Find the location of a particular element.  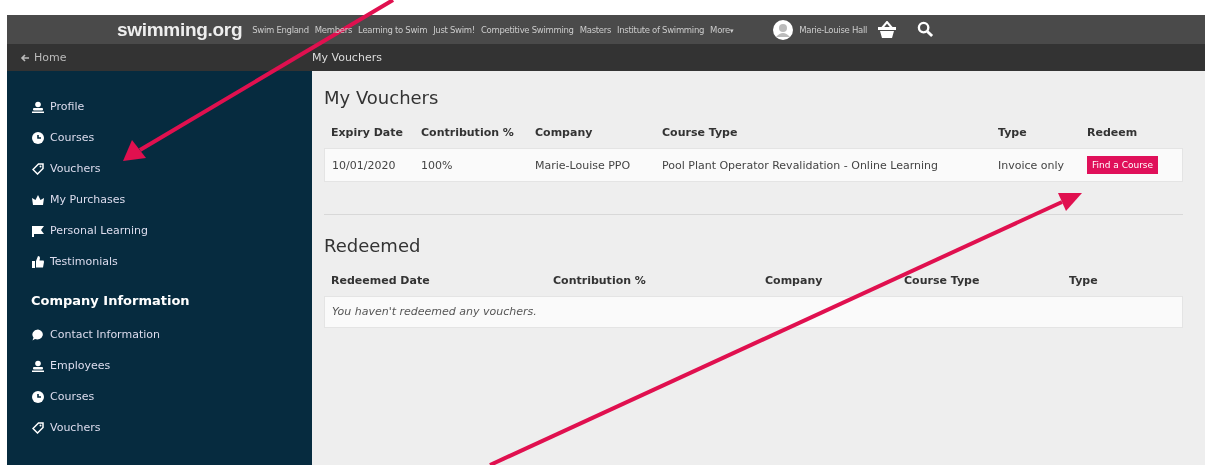

basket-icon is located at coordinates (887, 29).